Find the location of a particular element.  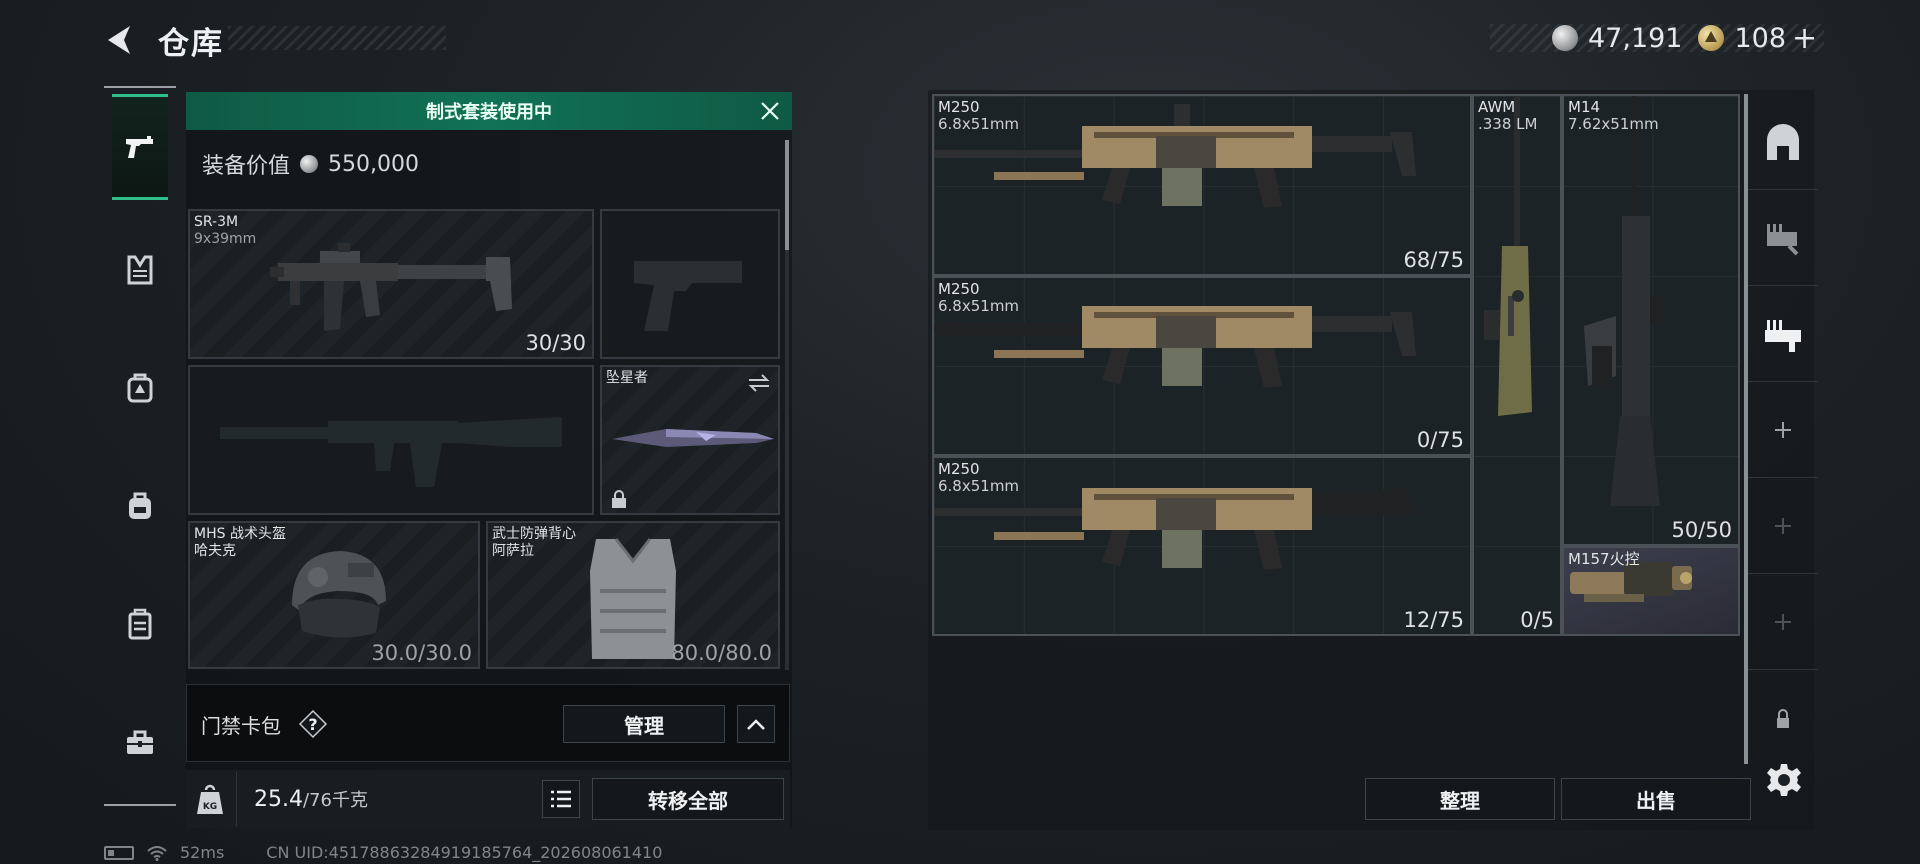

category-weapons is located at coordinates (140, 147).